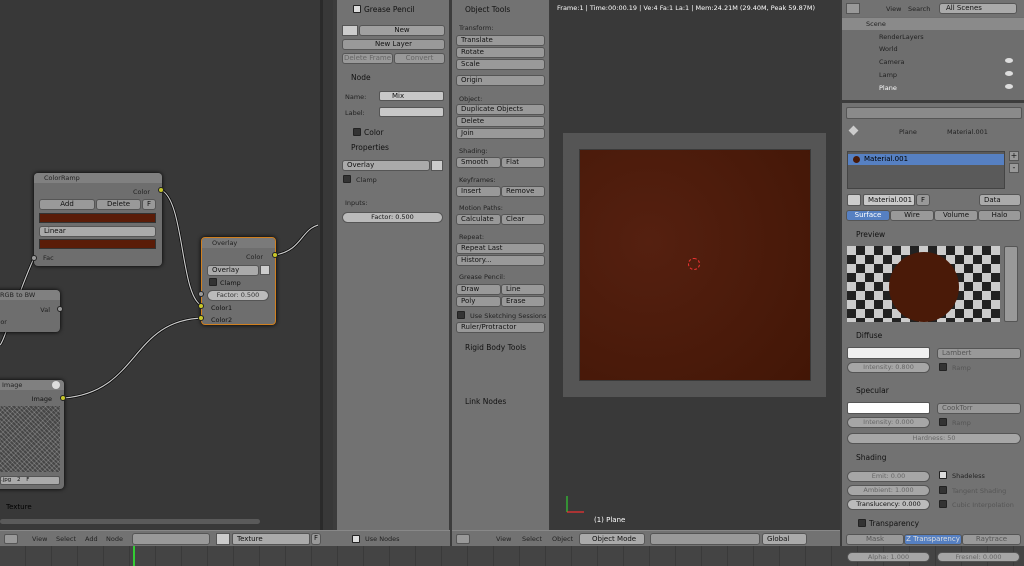 Image resolution: width=1024 pixels, height=566 pixels. Describe the element at coordinates (943, 367) in the screenshot. I see `diffuse-ramp-checkbox` at that location.